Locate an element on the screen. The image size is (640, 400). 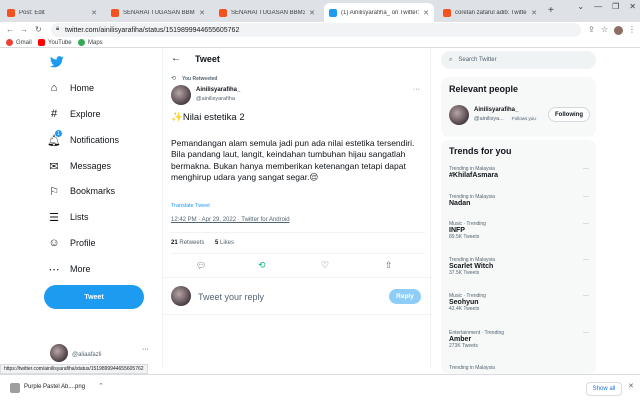
divider is located at coordinates (298, 253).